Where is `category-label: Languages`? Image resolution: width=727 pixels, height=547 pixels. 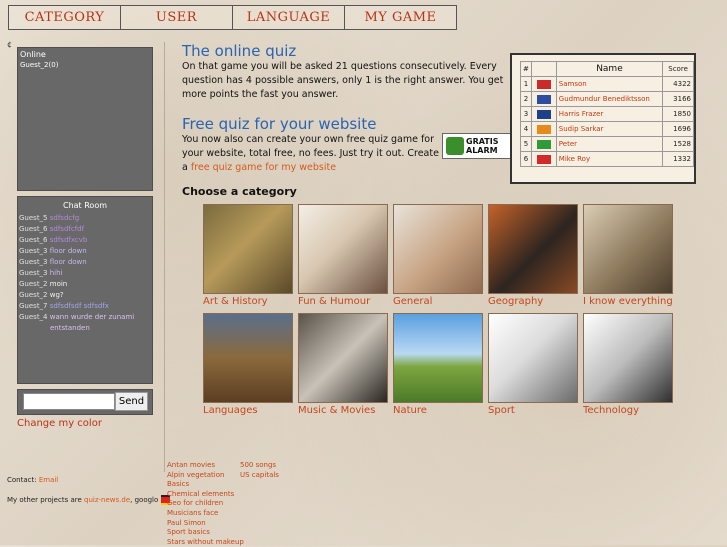
category-label: Languages is located at coordinates (248, 410).